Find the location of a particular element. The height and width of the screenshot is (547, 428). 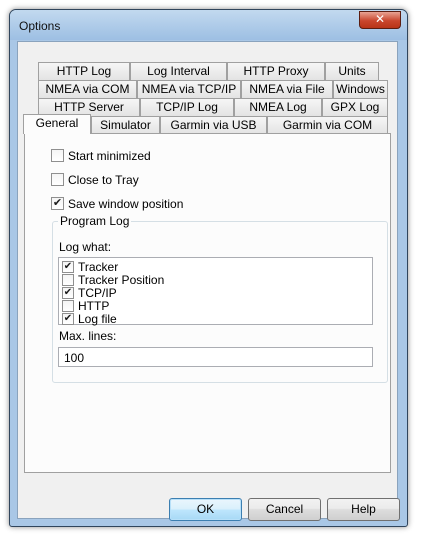

tracker-position-label: Tracker Position is located at coordinates (121, 280).